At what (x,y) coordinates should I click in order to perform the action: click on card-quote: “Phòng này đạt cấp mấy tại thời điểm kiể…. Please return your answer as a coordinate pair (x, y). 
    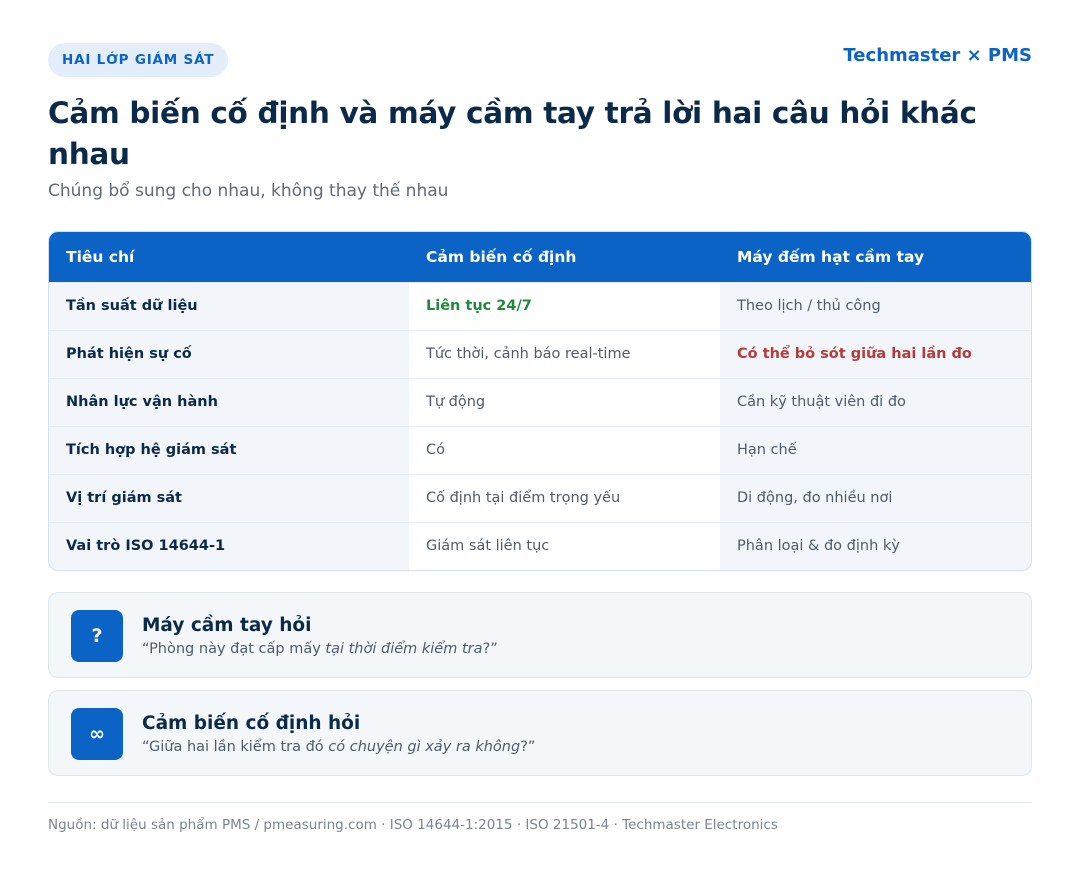
    Looking at the image, I should click on (320, 649).